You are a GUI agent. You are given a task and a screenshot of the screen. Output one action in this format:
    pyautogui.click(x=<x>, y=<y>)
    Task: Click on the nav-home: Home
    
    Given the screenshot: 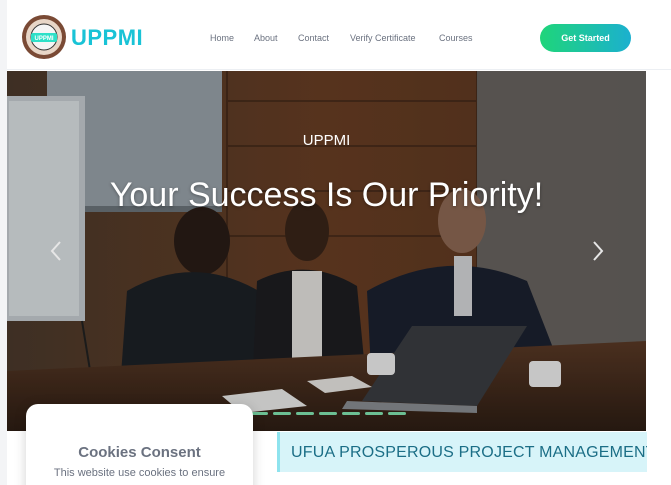 What is the action you would take?
    pyautogui.click(x=222, y=38)
    